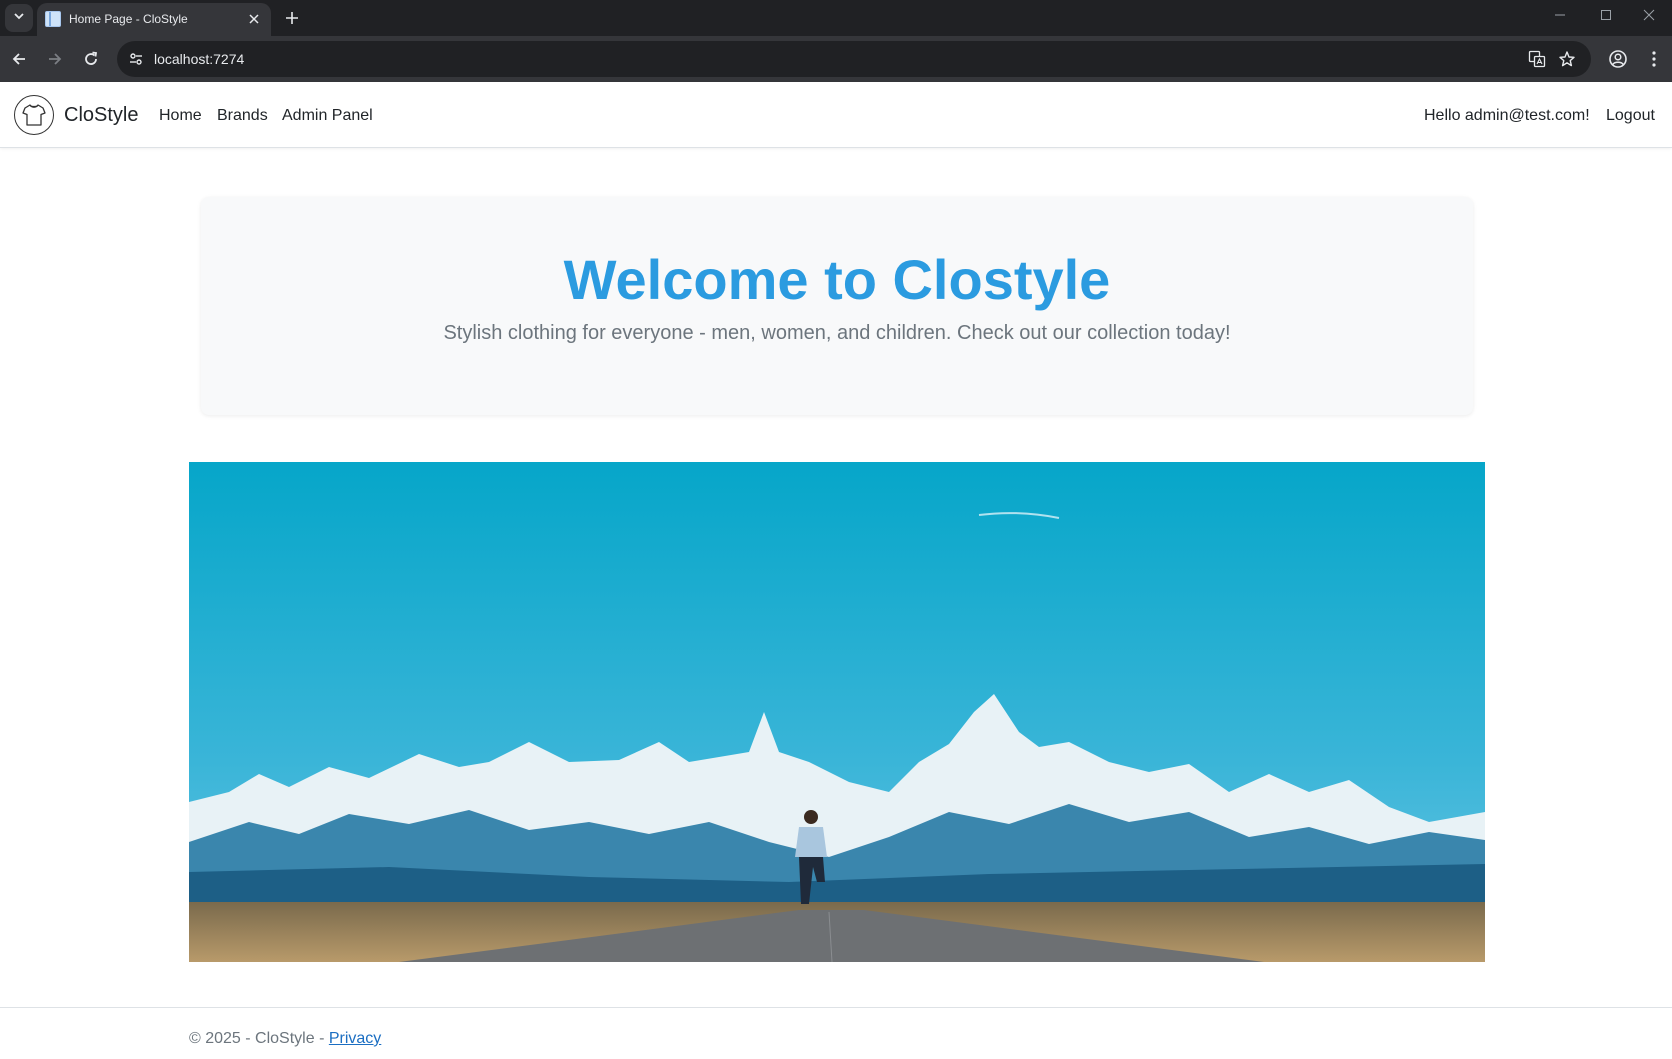 The image size is (1672, 1059). I want to click on browser-chrome: Home Page - CloStyle localhost:7274, so click(836, 41).